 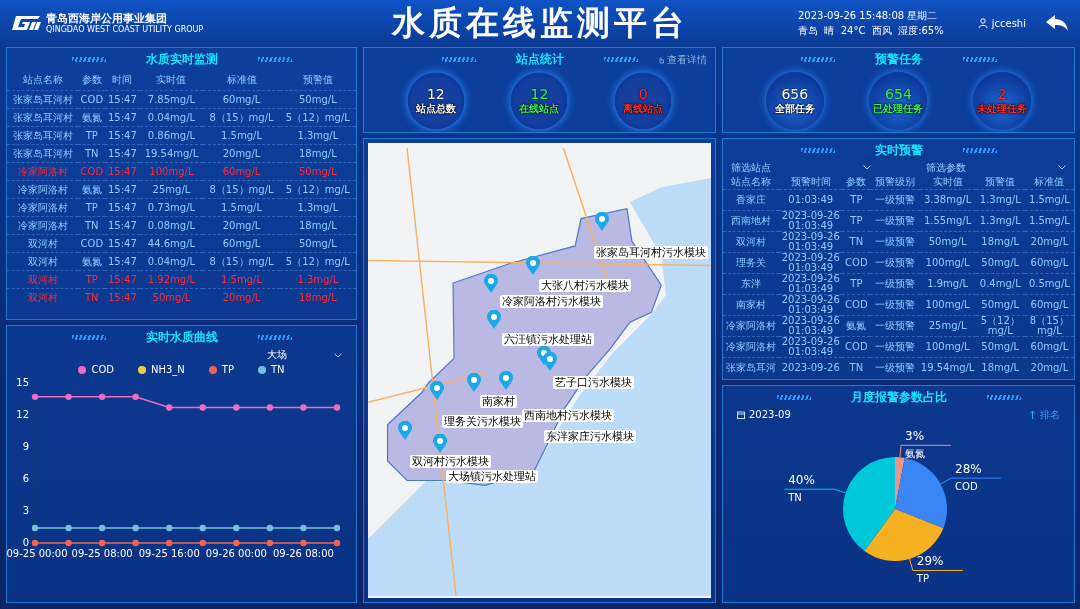 I want to click on table-cell: 1.3mg/L, so click(x=1000, y=200).